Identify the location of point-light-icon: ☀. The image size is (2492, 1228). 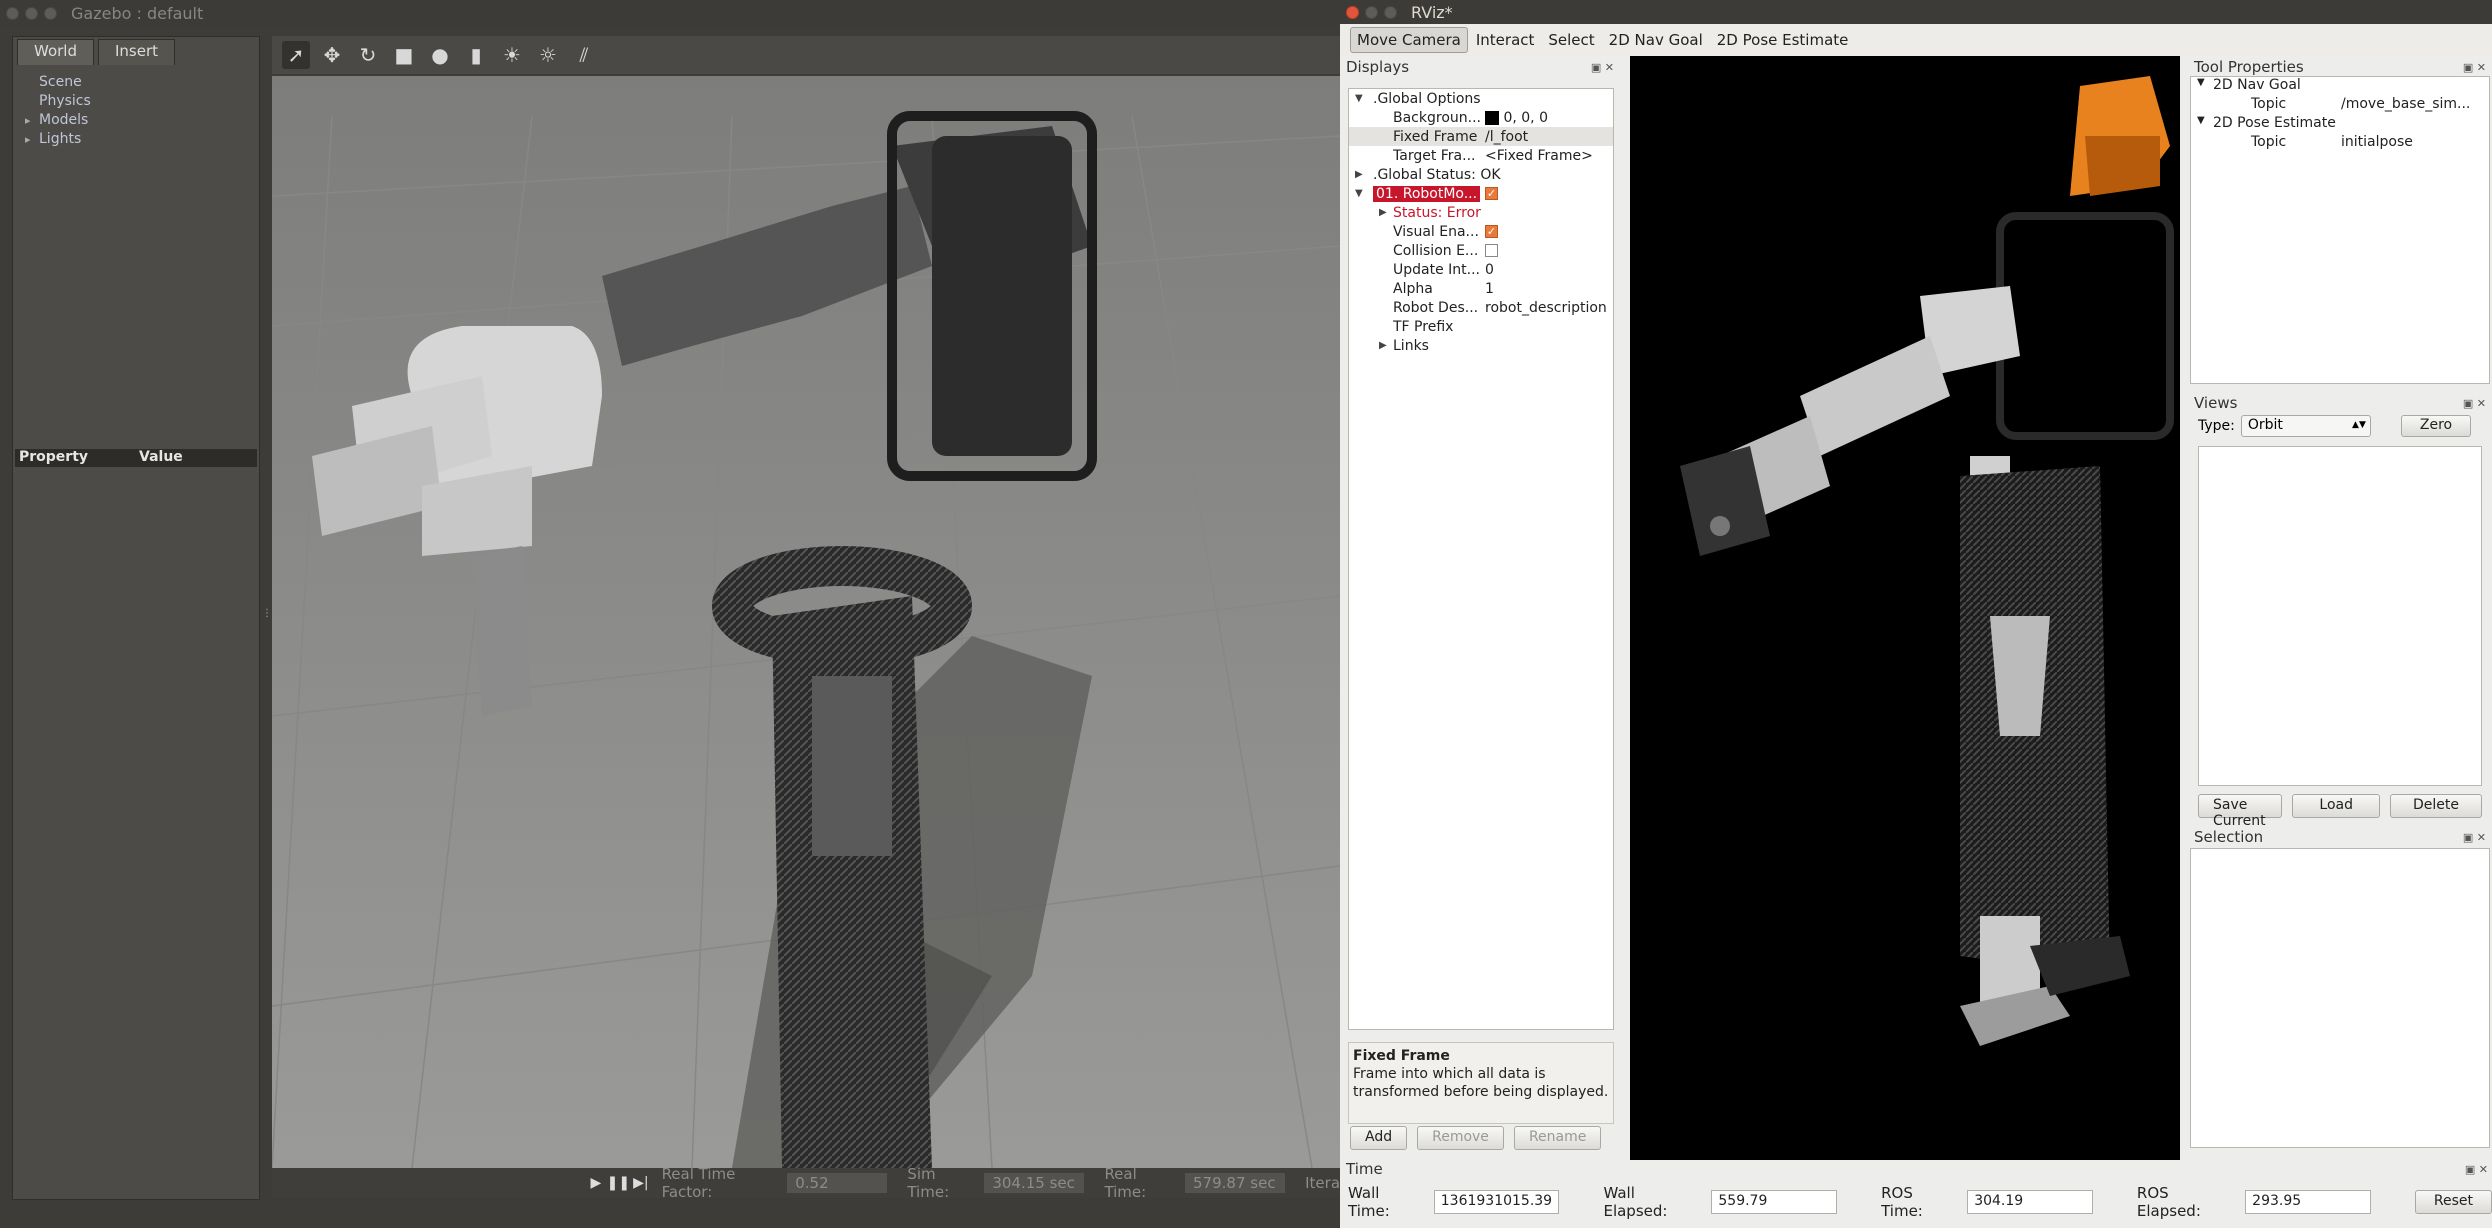
(512, 55).